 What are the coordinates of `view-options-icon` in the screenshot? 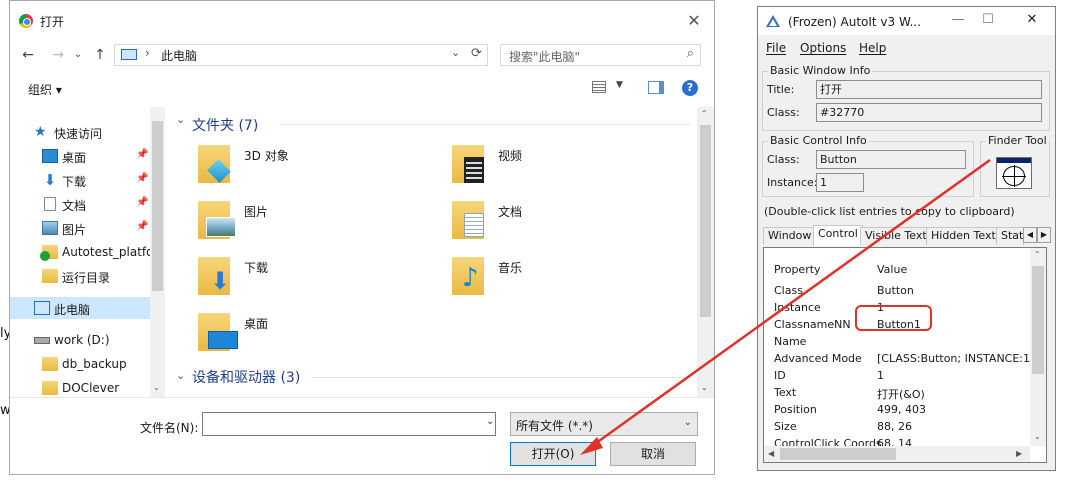 It's located at (599, 87).